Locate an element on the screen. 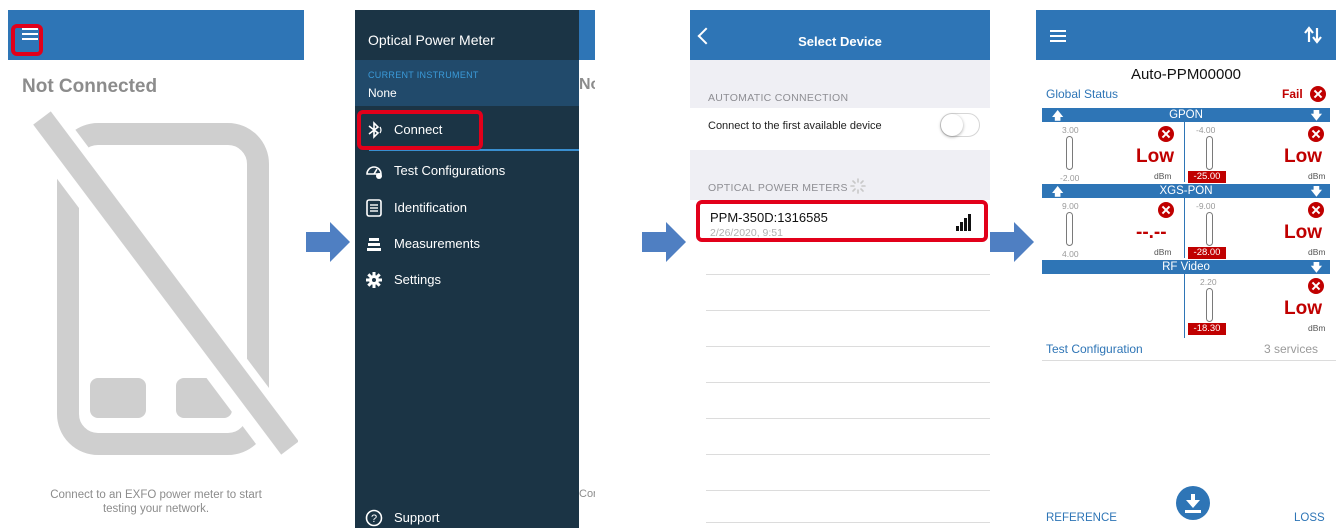  service-band-rf-video: RF Video 🡇 is located at coordinates (1186, 267).